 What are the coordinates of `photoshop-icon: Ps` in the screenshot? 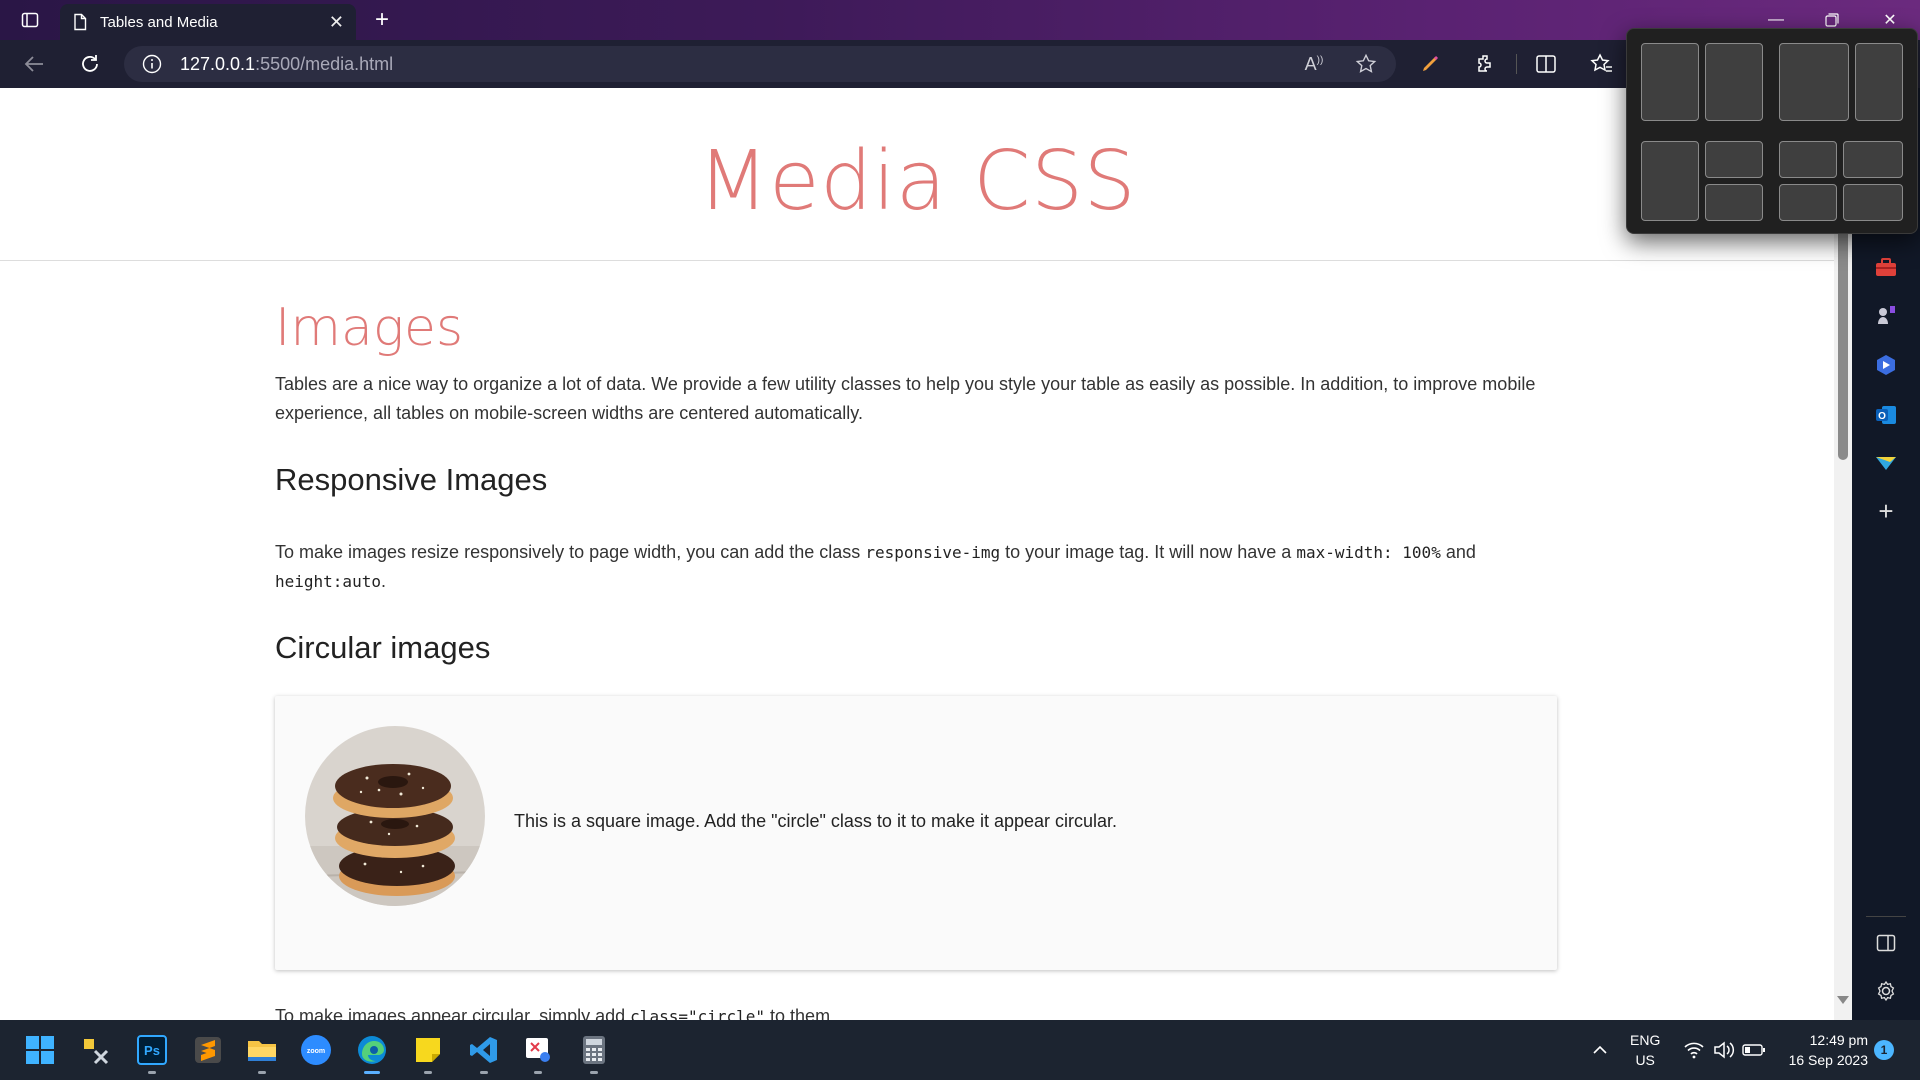 It's located at (152, 1054).